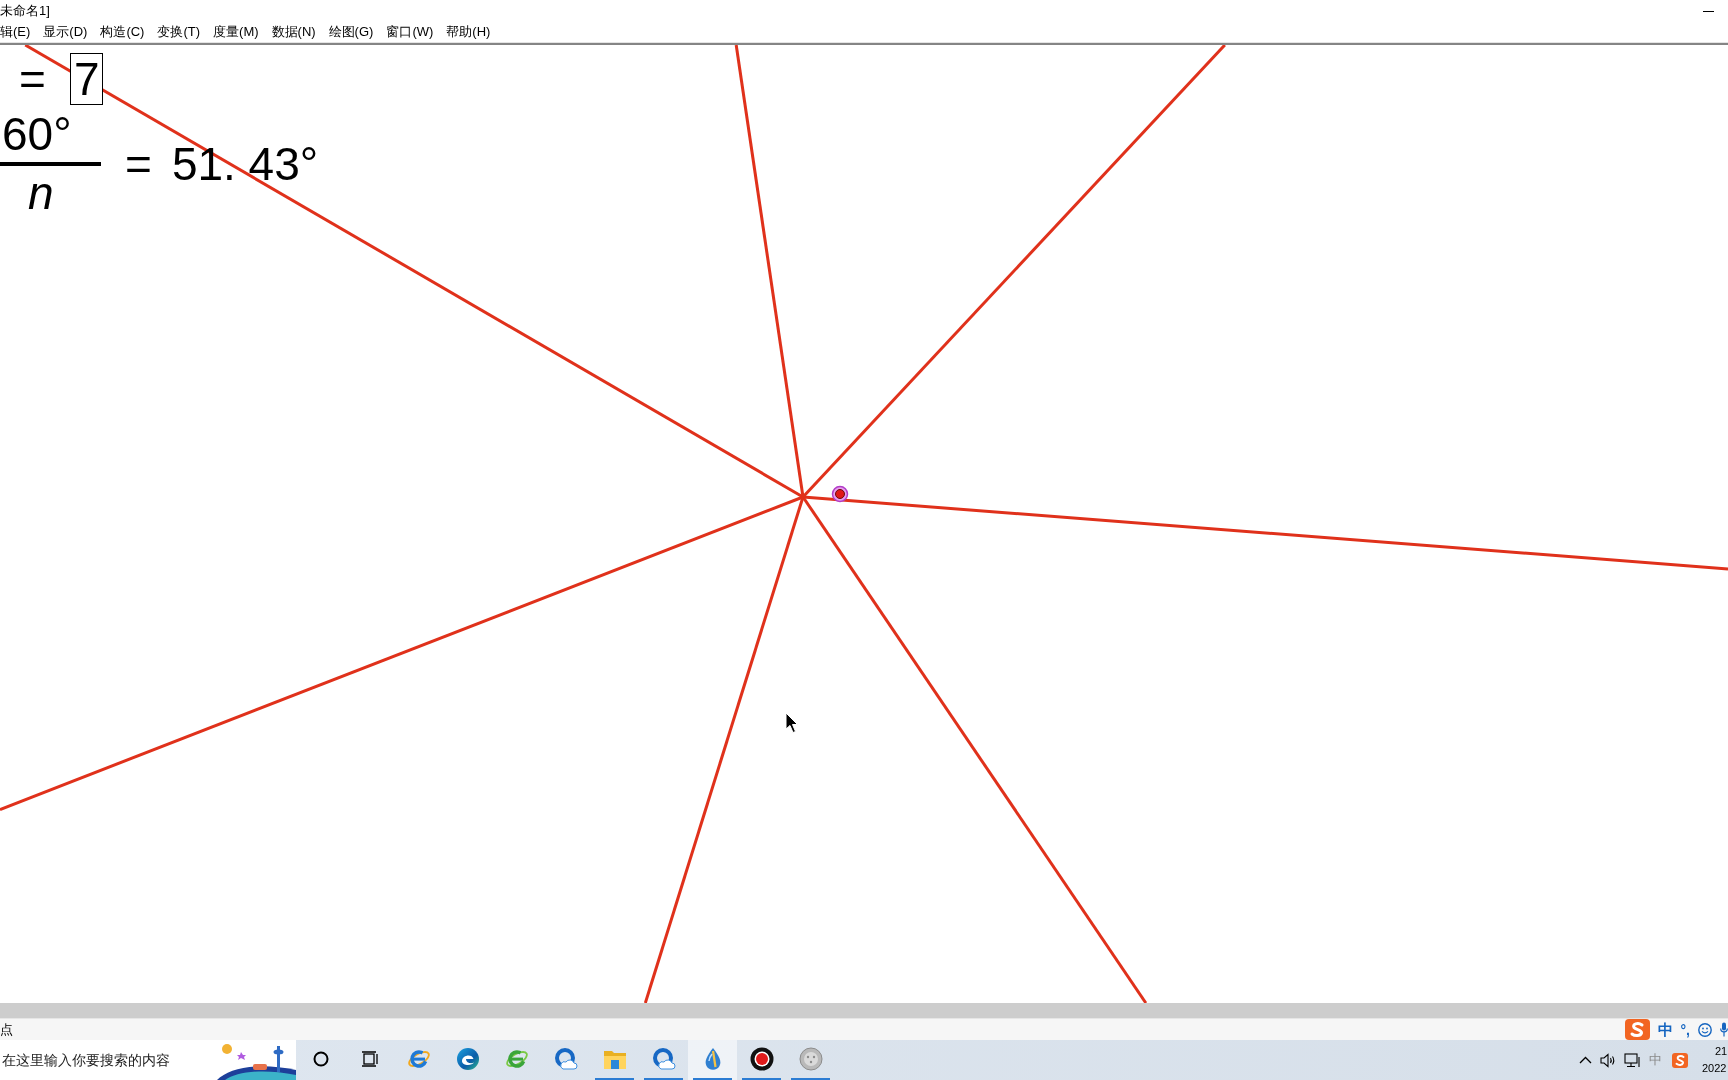 This screenshot has width=1728, height=1080. I want to click on menu-item: 窗口(W), so click(410, 32).